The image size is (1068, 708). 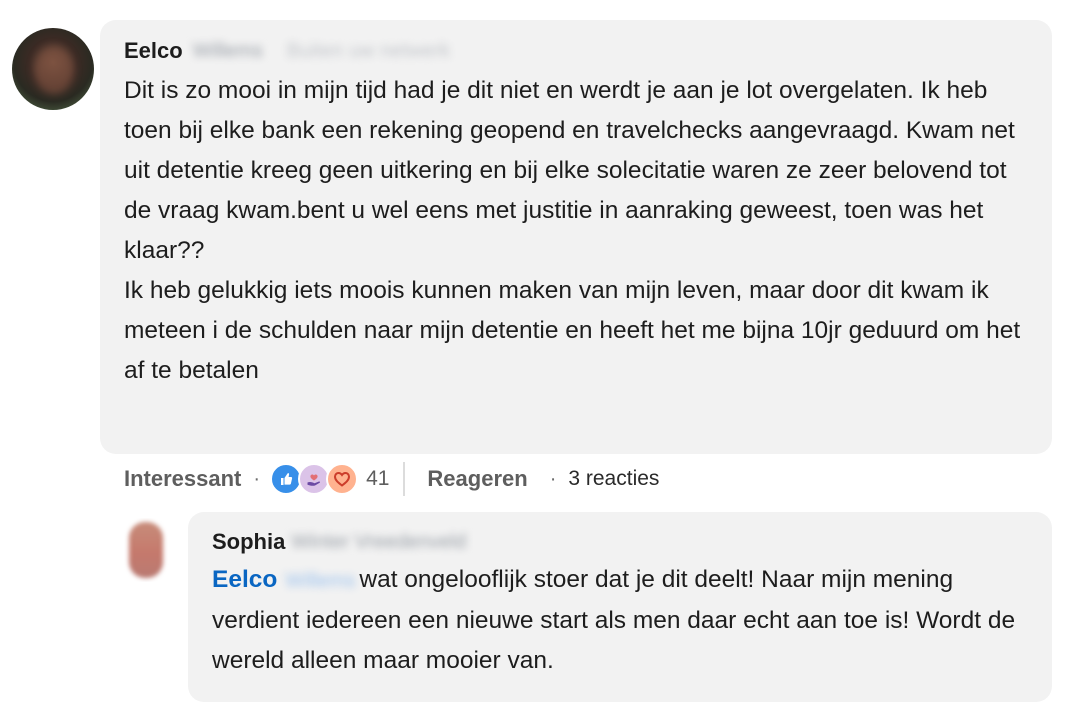 What do you see at coordinates (314, 479) in the screenshot?
I see `reactions-summary` at bounding box center [314, 479].